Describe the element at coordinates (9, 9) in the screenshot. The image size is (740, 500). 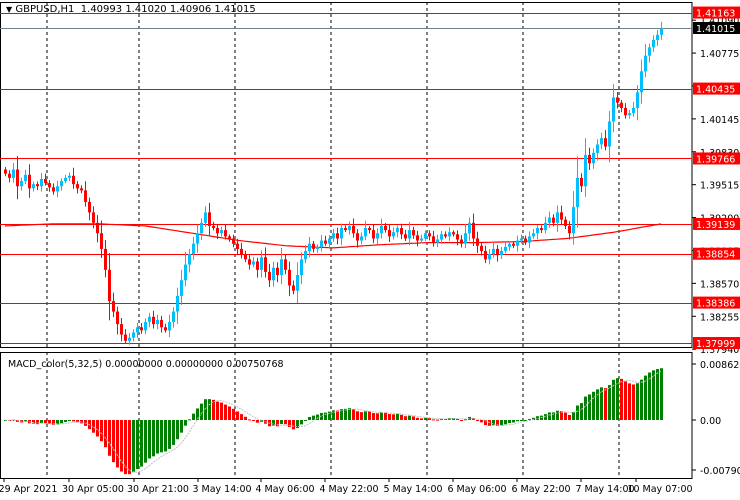
I see `triangle-down-icon: ▼` at that location.